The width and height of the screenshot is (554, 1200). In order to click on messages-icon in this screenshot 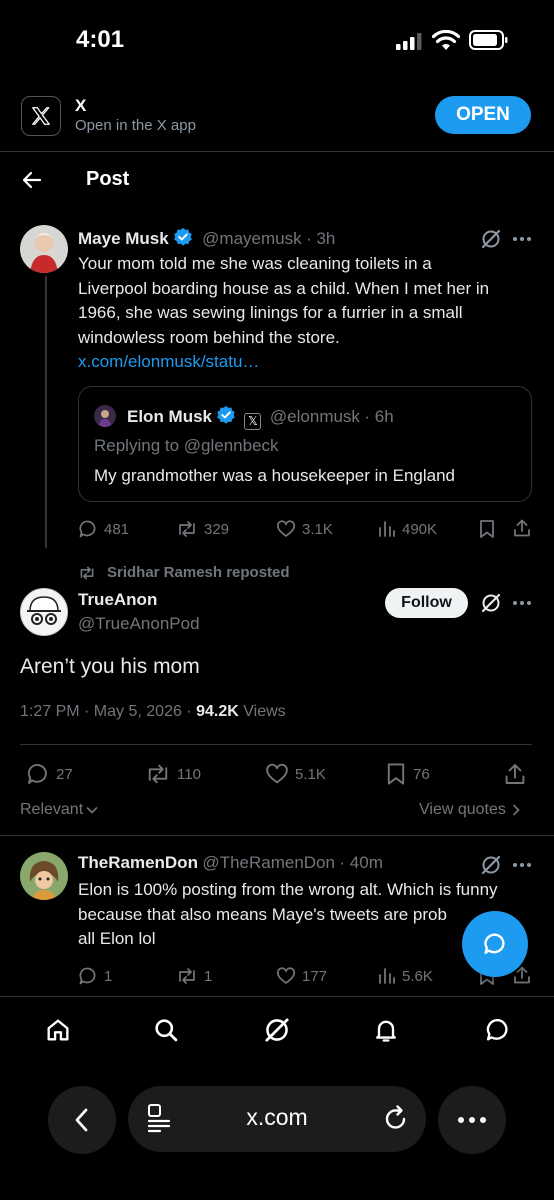, I will do `click(498, 1030)`.